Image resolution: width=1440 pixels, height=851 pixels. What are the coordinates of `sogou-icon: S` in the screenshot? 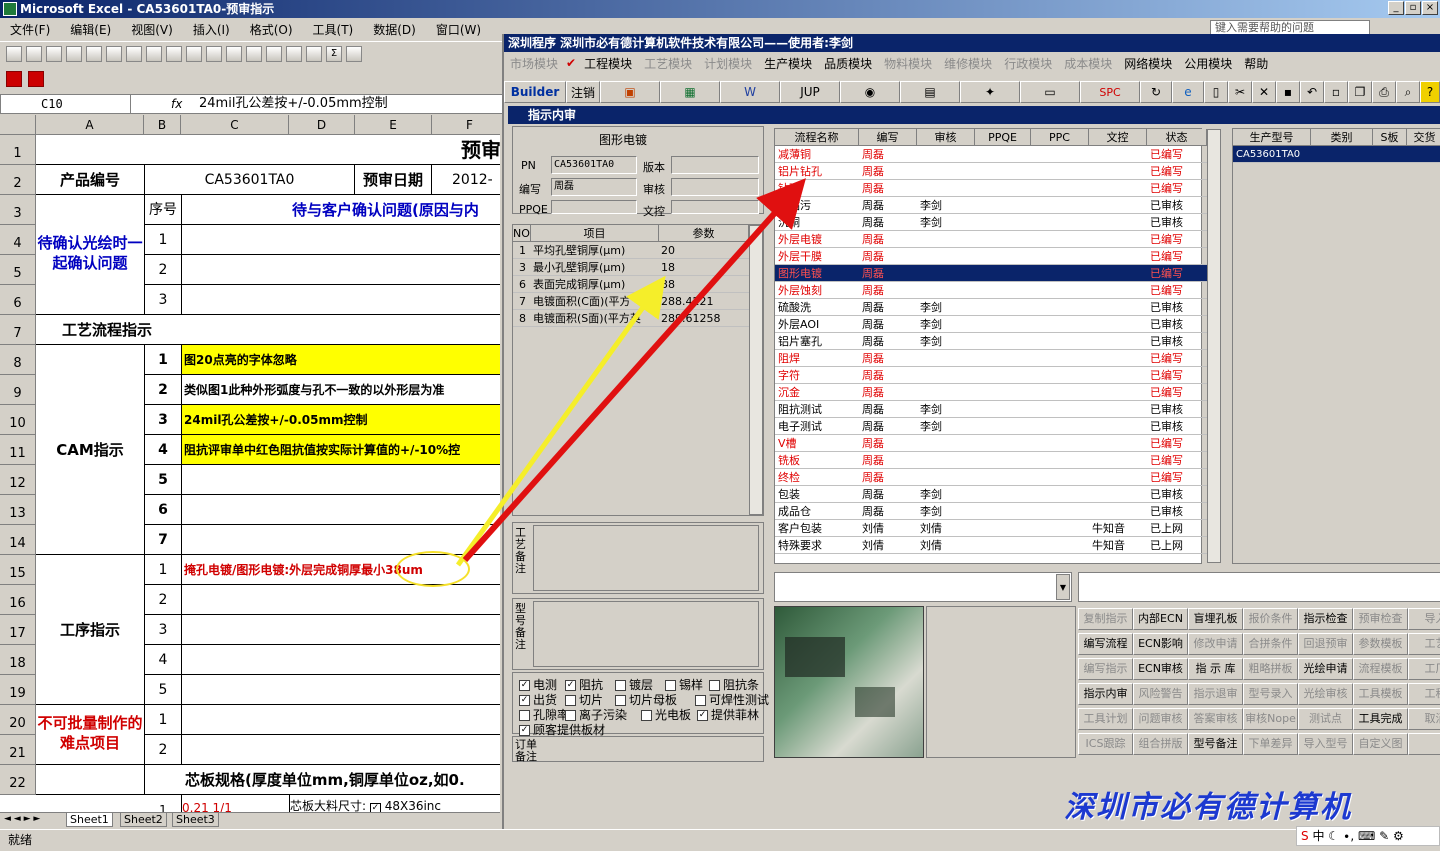 It's located at (1305, 836).